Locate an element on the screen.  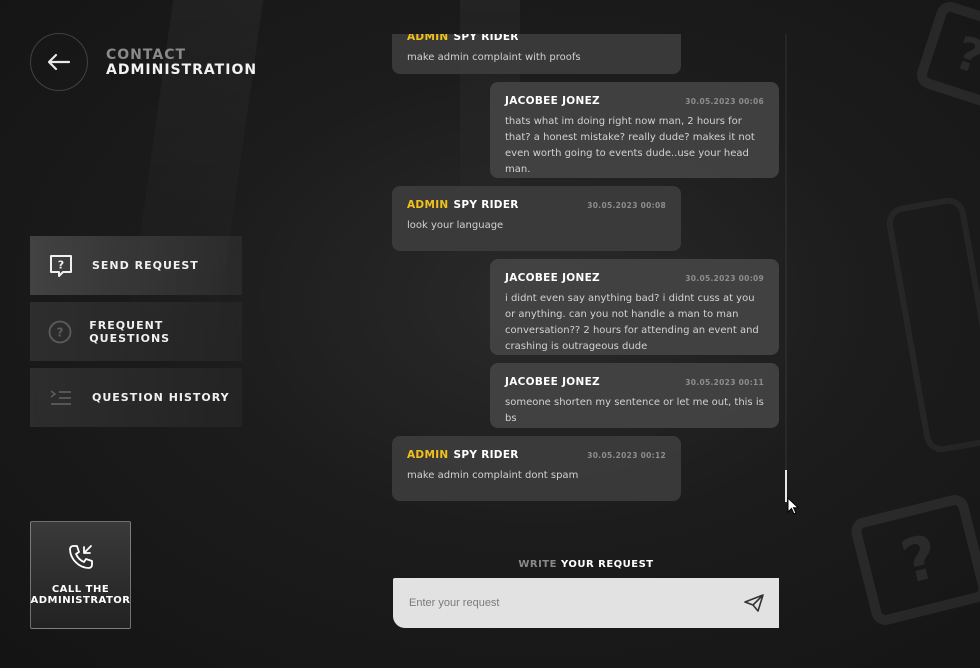
call-administrator-label: CALL THE ADMINISTRATOR is located at coordinates (81, 595).